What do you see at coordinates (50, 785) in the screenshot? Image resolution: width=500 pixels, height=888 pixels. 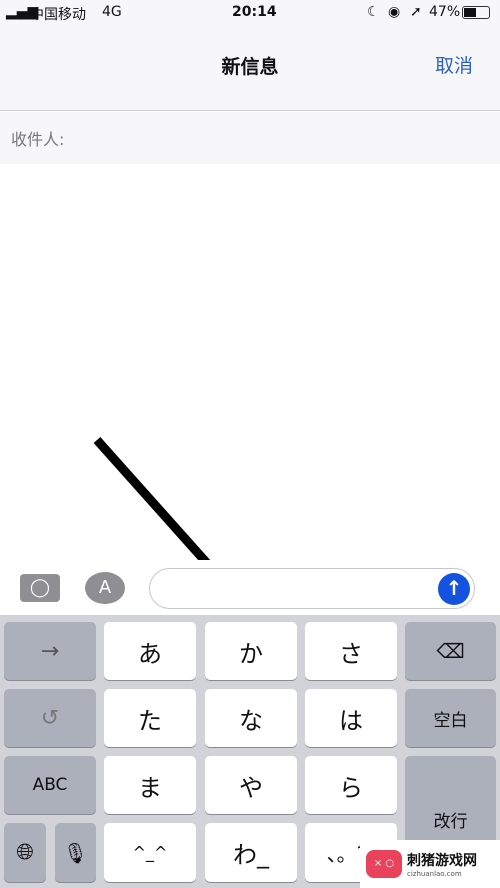 I see `abc-key: ABC` at bounding box center [50, 785].